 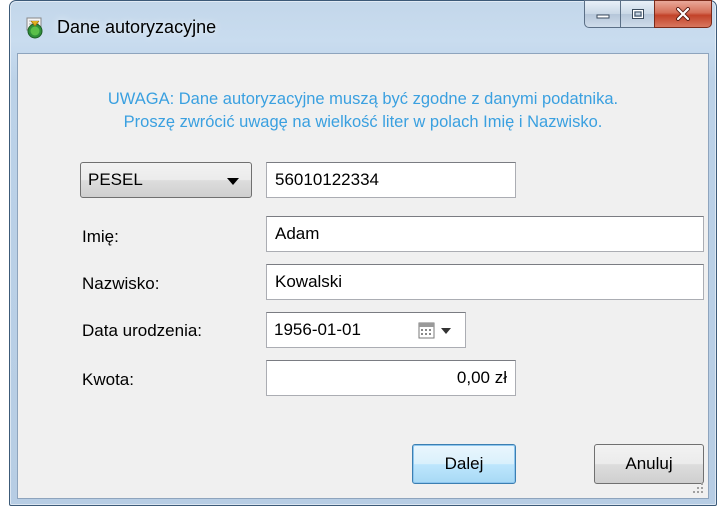 What do you see at coordinates (115, 179) in the screenshot?
I see `id-type-value: PESEL` at bounding box center [115, 179].